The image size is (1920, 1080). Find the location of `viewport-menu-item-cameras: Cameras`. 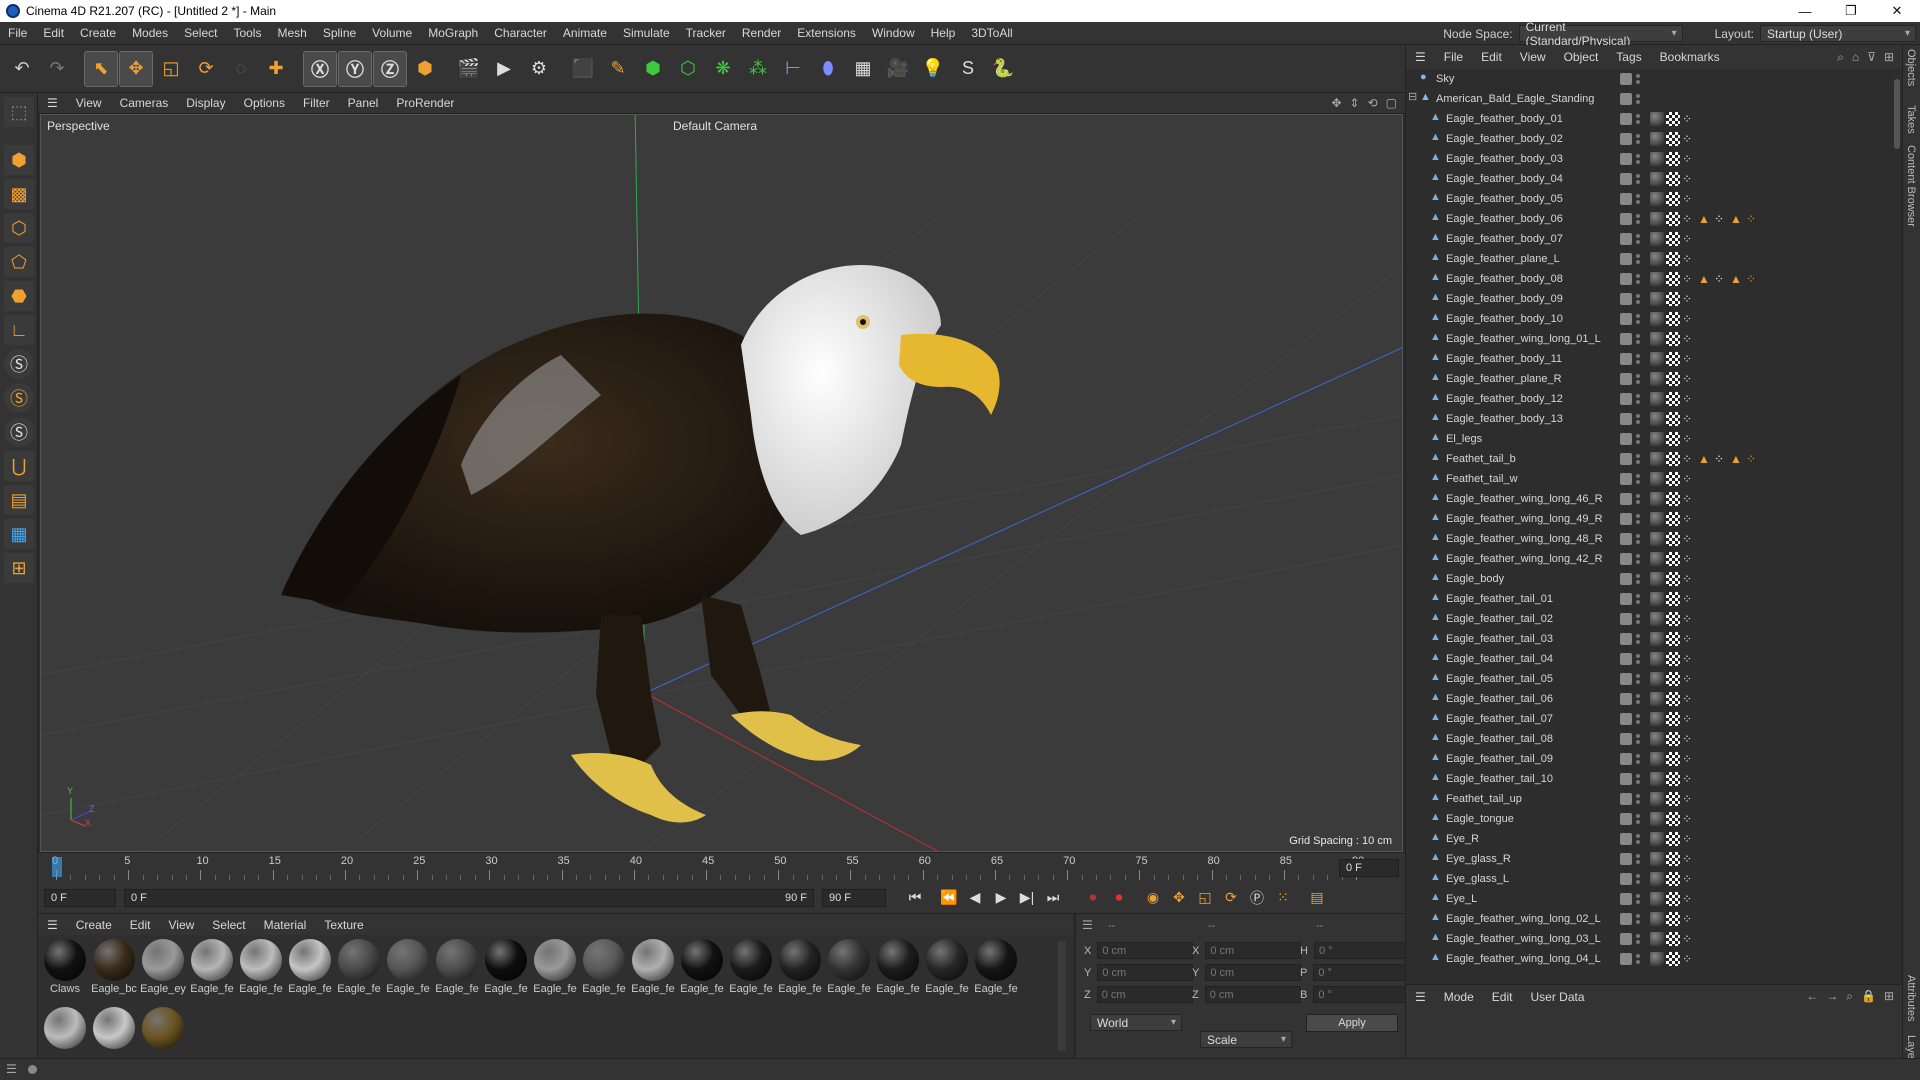

viewport-menu-item-cameras: Cameras is located at coordinates (144, 103).